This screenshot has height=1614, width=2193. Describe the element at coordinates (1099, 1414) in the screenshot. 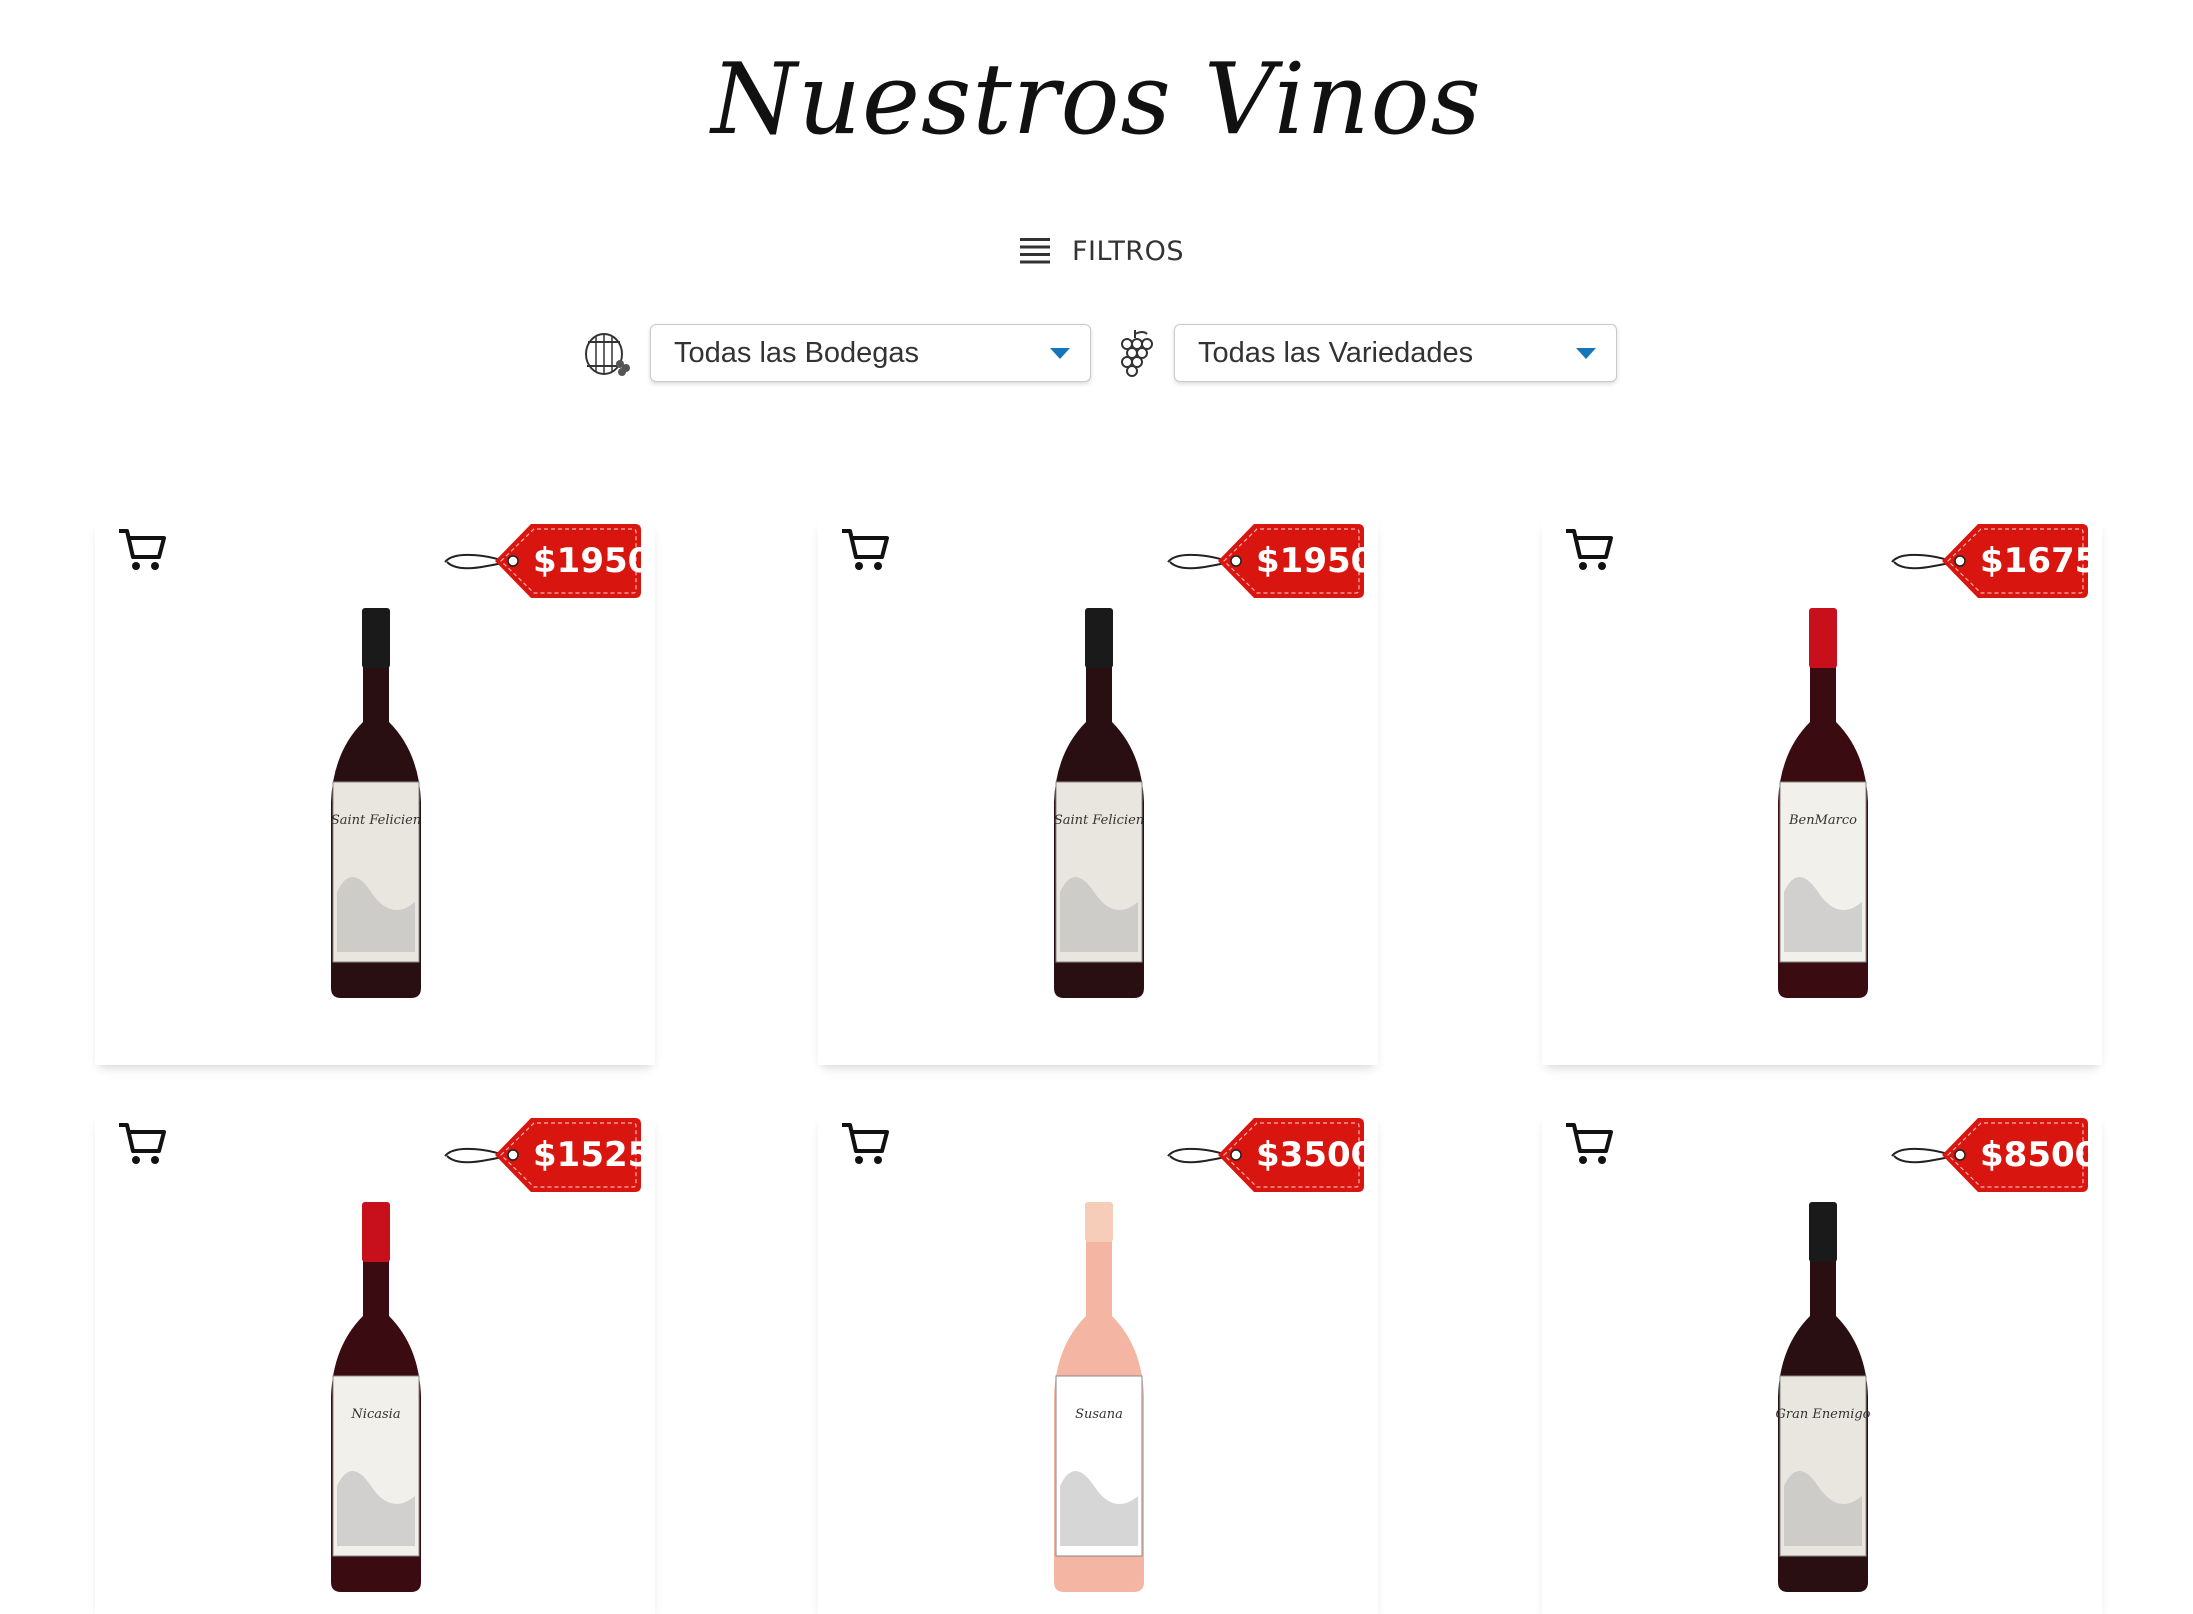

I see `svg-text: Susana` at that location.